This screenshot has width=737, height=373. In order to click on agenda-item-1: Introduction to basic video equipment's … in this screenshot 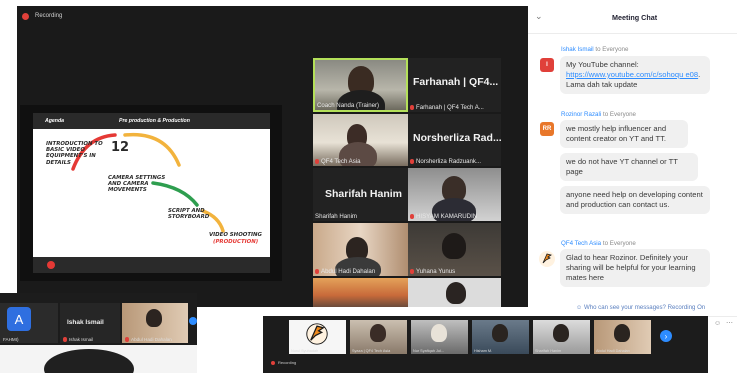, I will do `click(74, 153)`.